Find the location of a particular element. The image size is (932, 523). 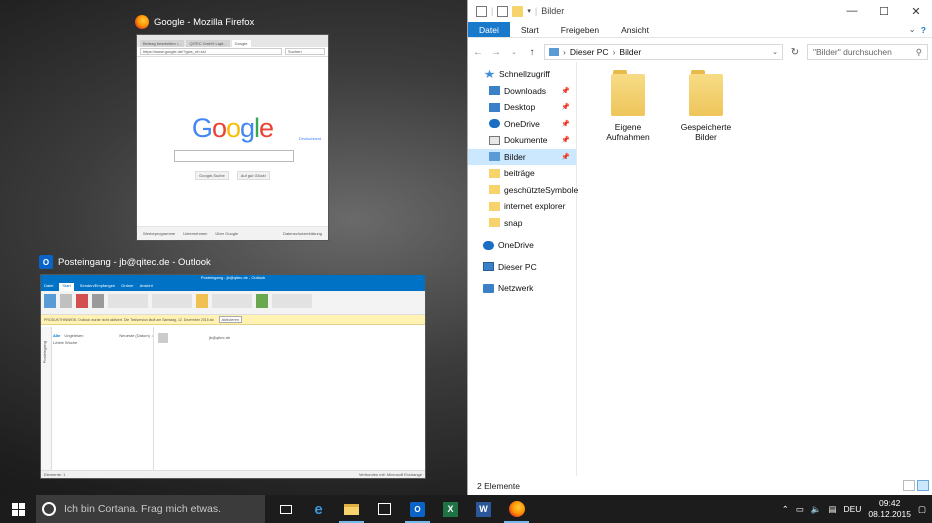

nav-item-label: Bilder is located at coordinates (515, 156).